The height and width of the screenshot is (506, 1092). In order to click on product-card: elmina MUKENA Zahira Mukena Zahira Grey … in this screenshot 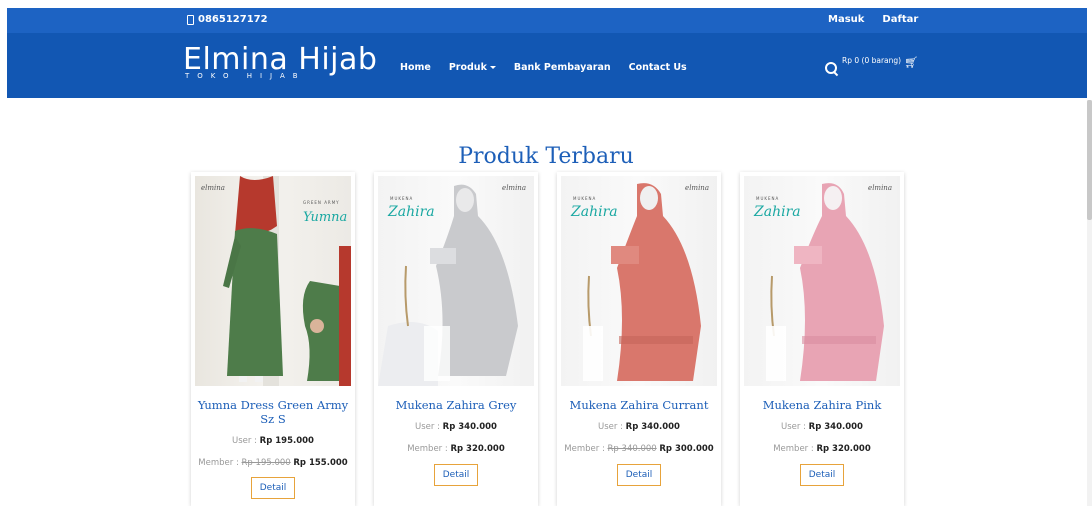, I will do `click(456, 339)`.